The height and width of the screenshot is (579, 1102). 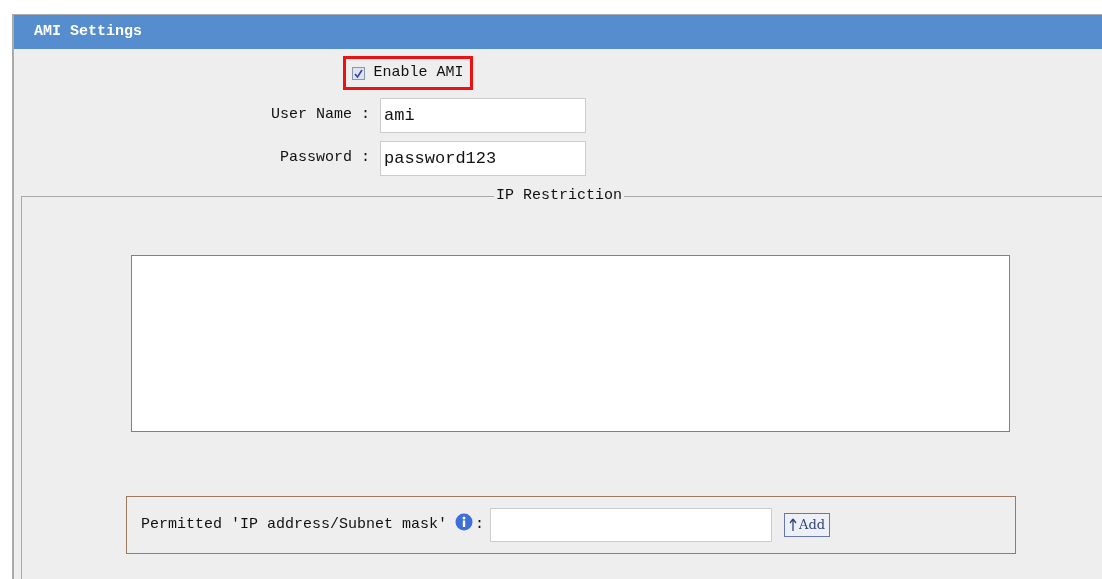 What do you see at coordinates (325, 158) in the screenshot?
I see `field-label: Password :` at bounding box center [325, 158].